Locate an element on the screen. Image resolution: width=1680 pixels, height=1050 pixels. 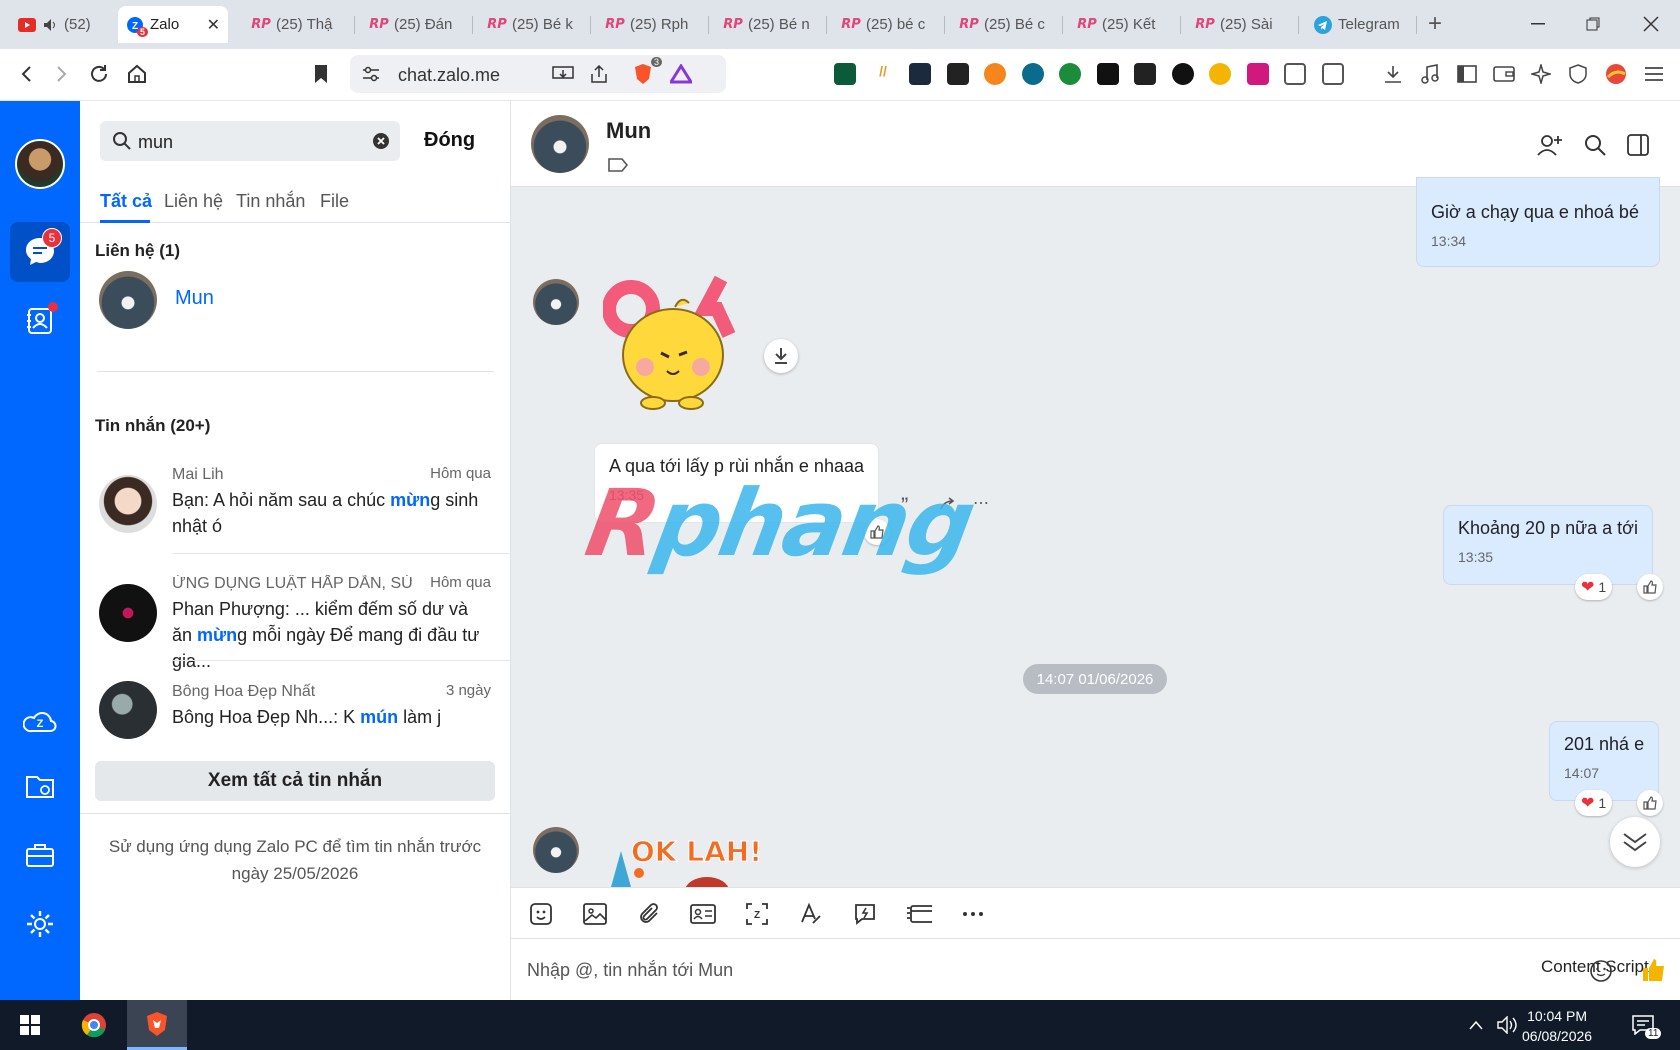
tab-messages: Tin nhắn is located at coordinates (270, 201).